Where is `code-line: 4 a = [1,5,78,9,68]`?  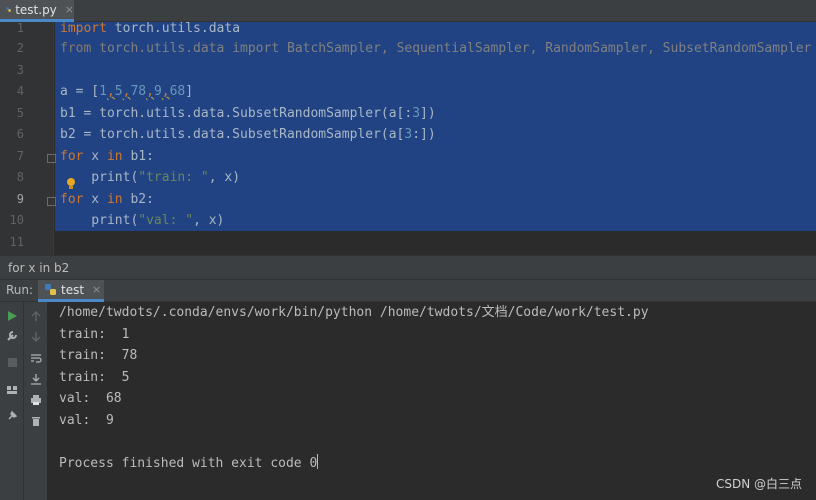
code-line: 4 a = [1,5,78,9,68] is located at coordinates (408, 92).